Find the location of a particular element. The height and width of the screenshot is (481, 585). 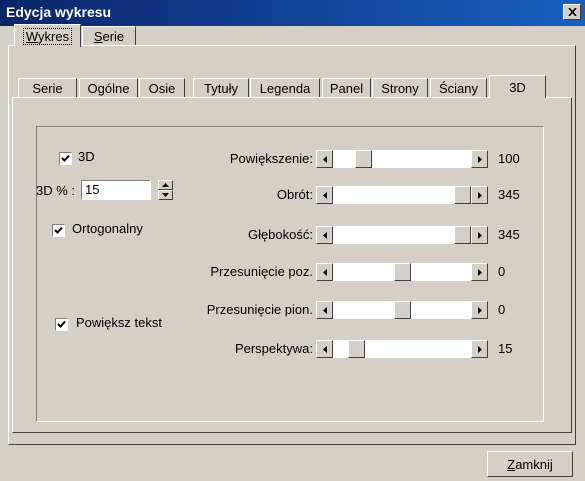

slider-label: Przesunięcie poz. is located at coordinates (261, 271).